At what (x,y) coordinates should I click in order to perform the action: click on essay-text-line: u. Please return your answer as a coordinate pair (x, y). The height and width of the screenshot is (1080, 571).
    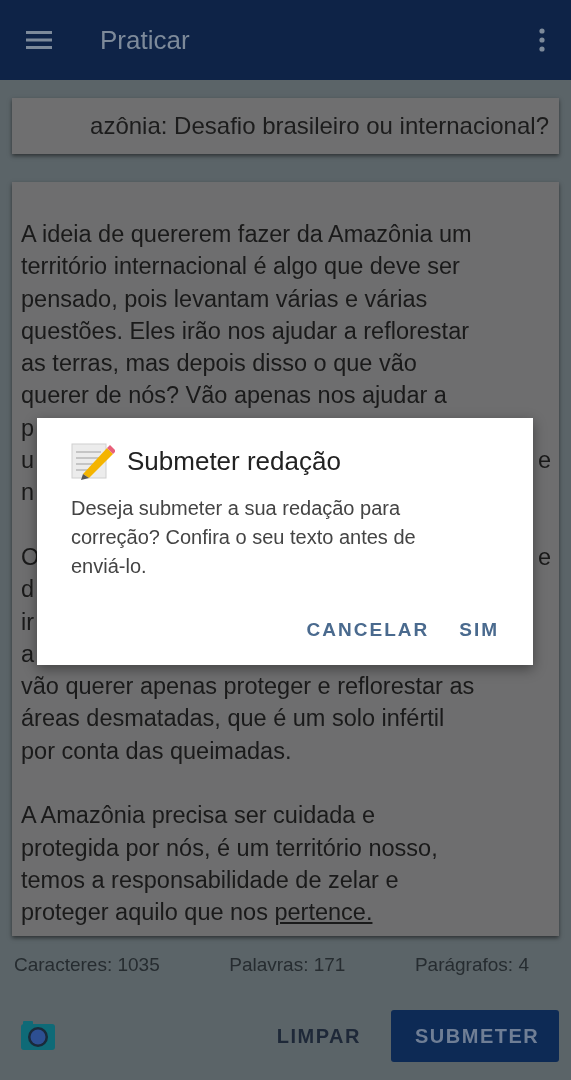
    Looking at the image, I should click on (28, 461).